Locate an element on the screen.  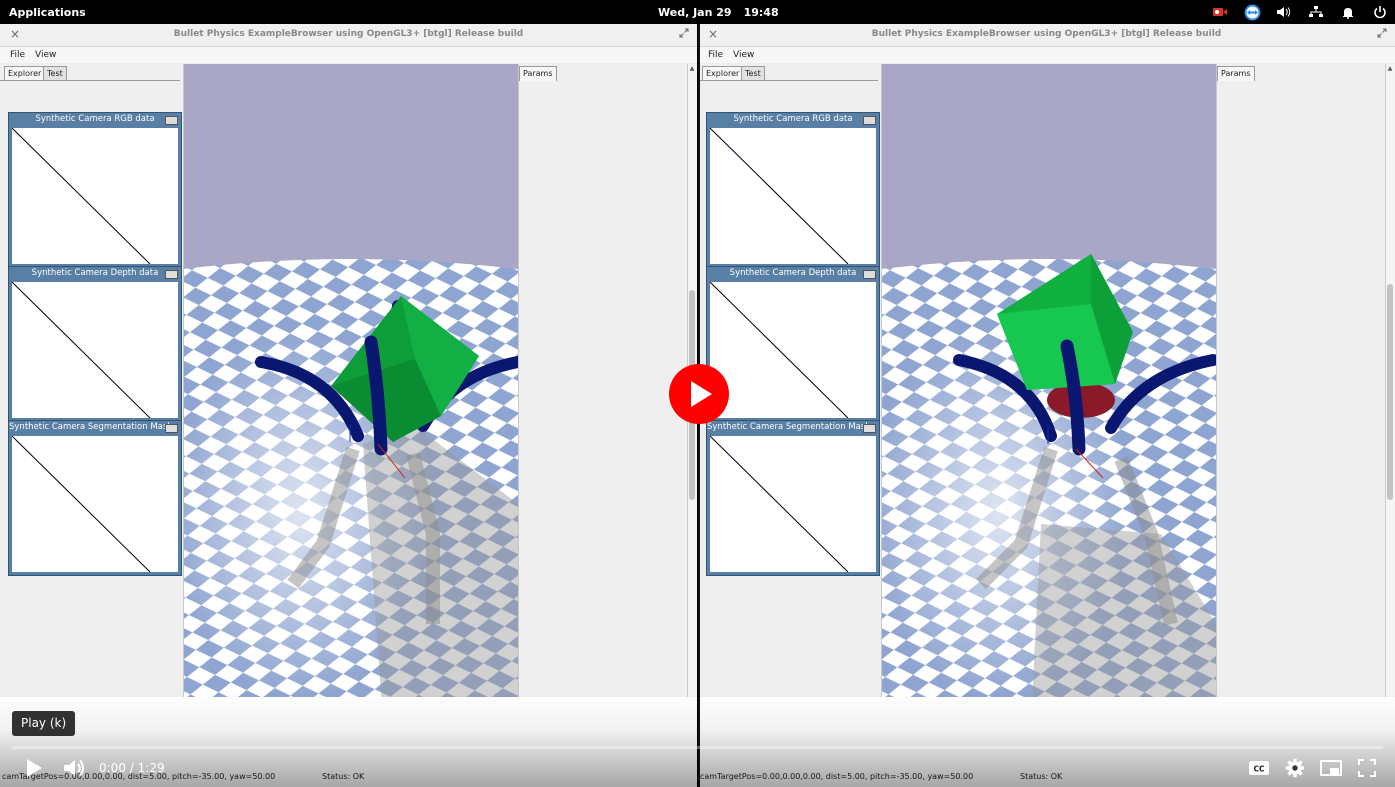
clock-date: Wed, Jan 29 is located at coordinates (695, 12).